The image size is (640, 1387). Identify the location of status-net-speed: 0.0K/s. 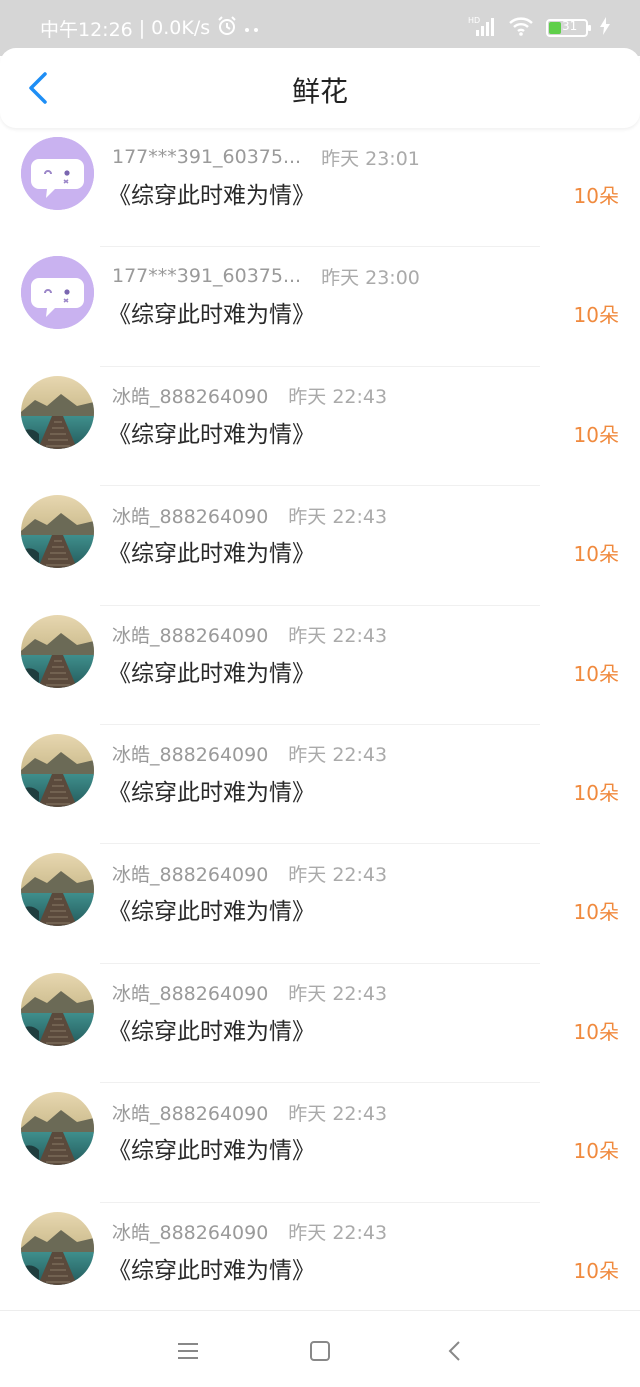
(181, 28).